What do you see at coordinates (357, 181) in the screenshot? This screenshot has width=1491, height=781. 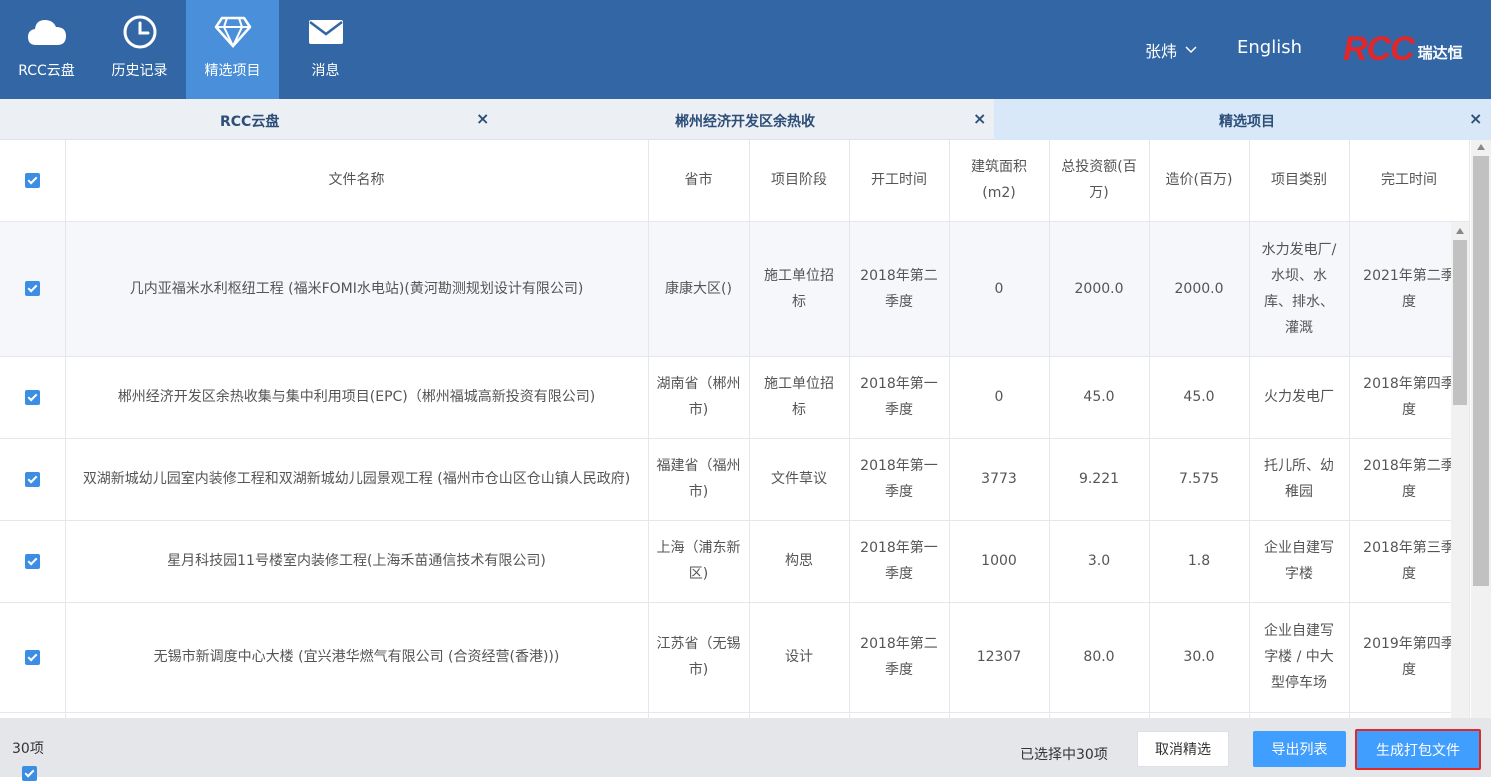 I see `column-header: 文件名称` at bounding box center [357, 181].